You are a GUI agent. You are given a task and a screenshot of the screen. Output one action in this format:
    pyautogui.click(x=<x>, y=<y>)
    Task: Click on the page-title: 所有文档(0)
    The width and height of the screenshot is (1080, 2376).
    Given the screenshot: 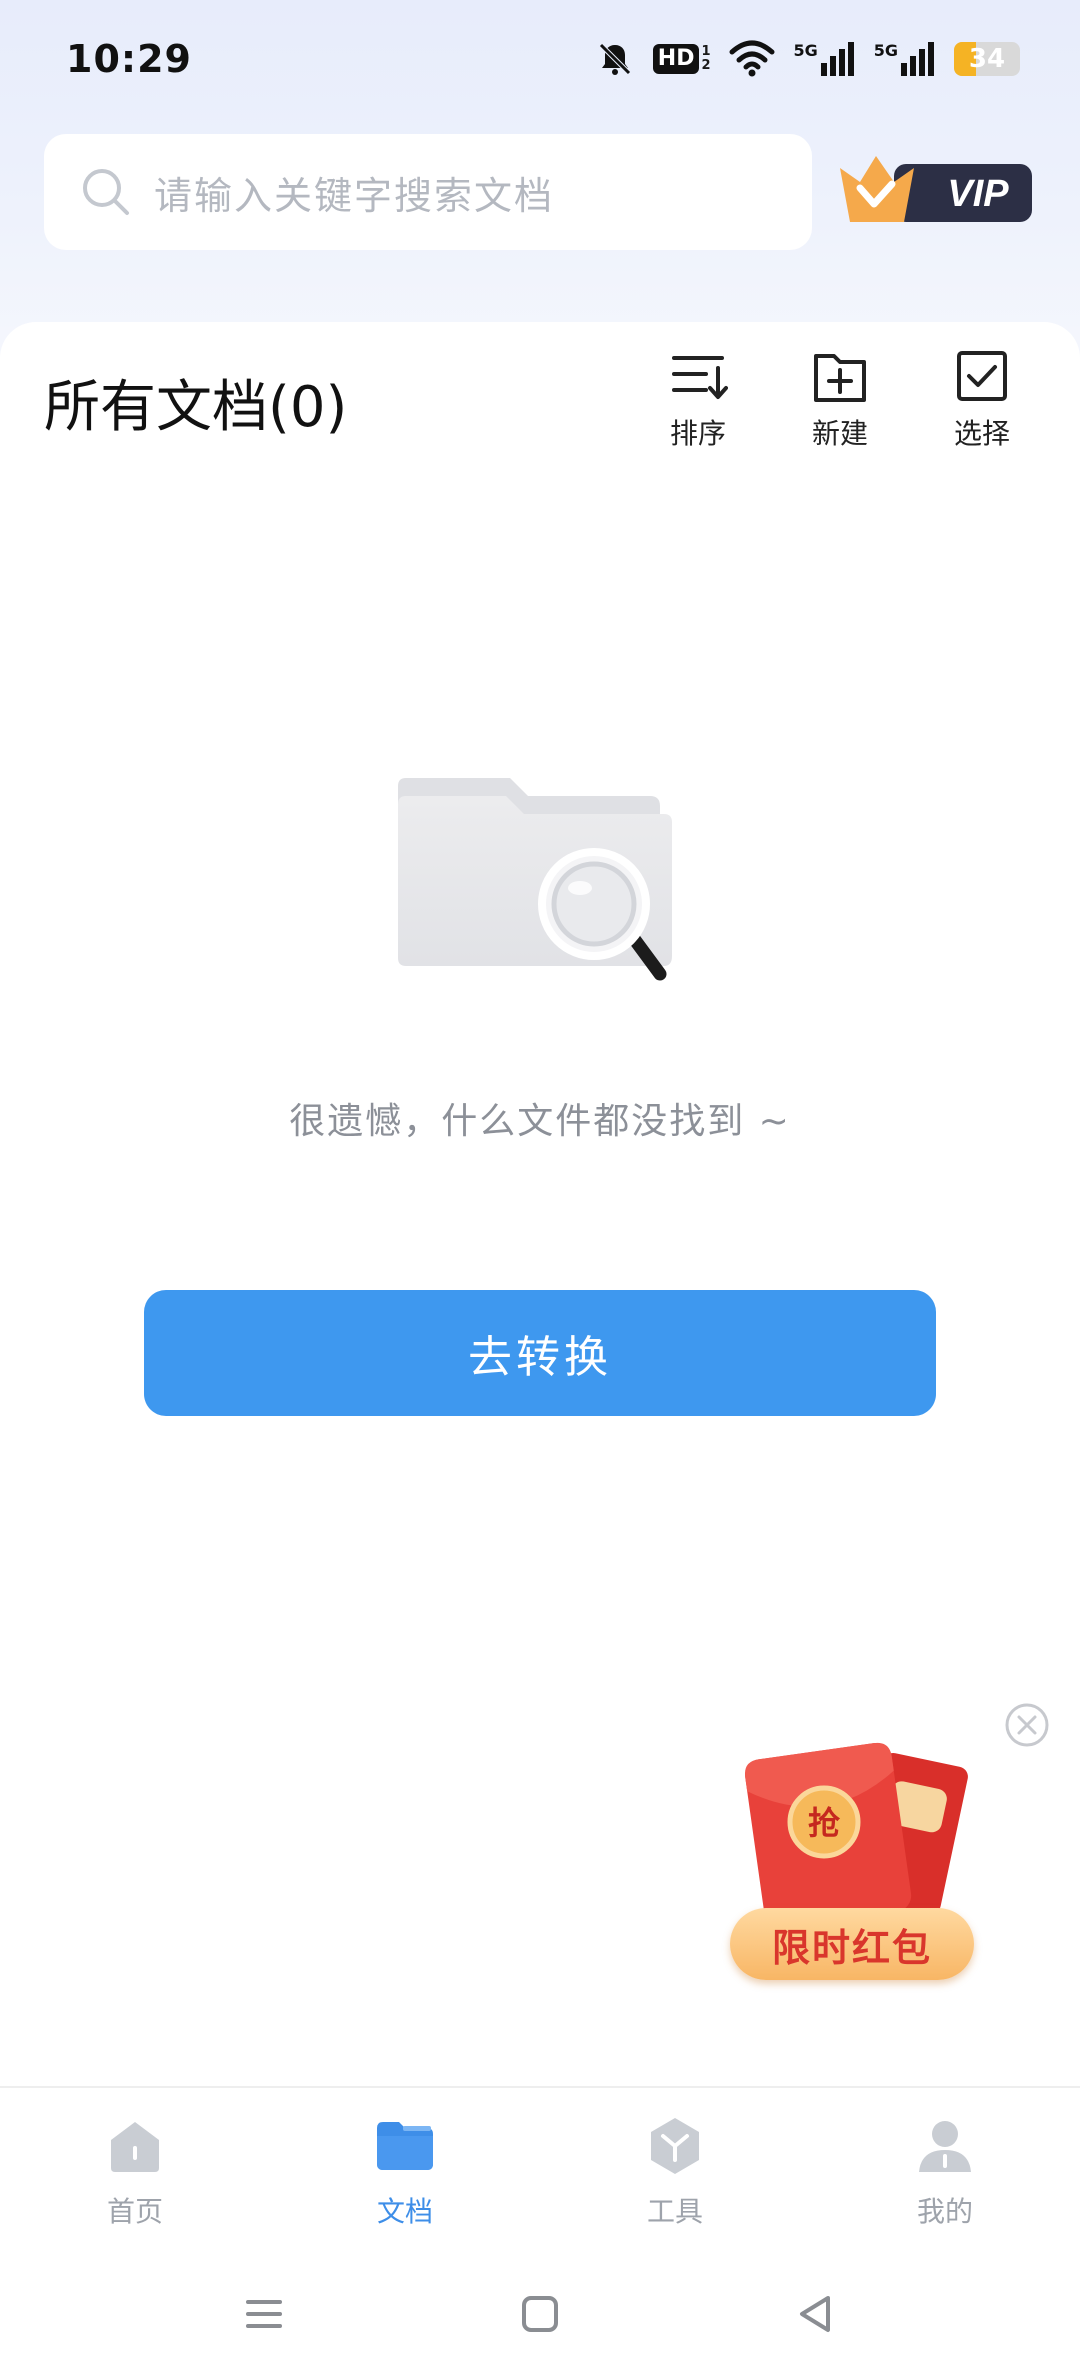 What is the action you would take?
    pyautogui.click(x=196, y=407)
    